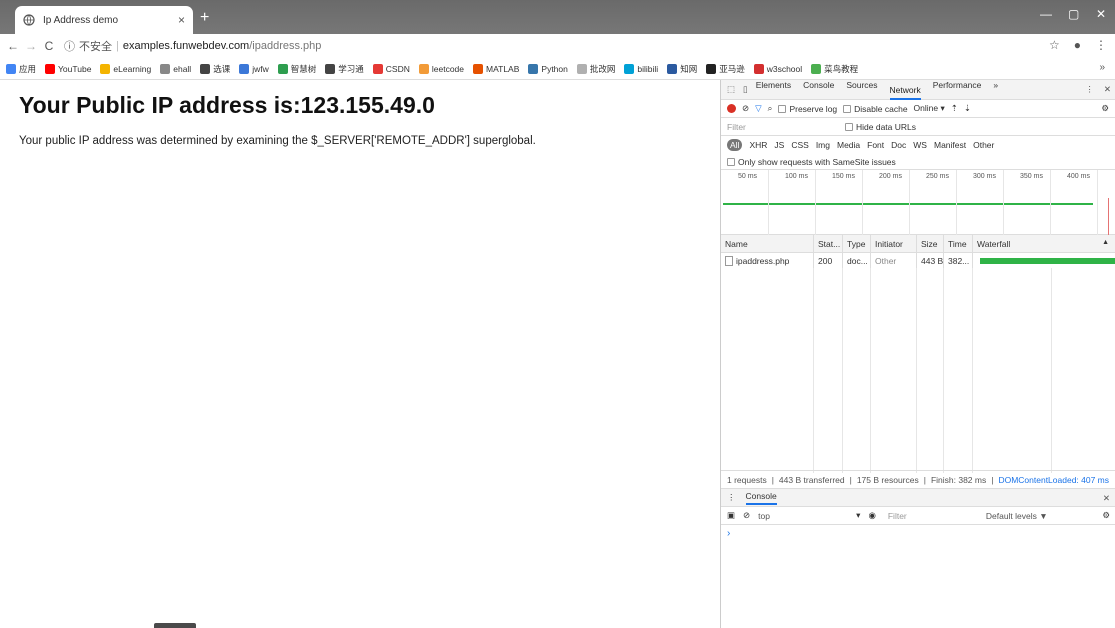  Describe the element at coordinates (796, 176) in the screenshot. I see `timeline-tick-label: 100 ms` at that location.